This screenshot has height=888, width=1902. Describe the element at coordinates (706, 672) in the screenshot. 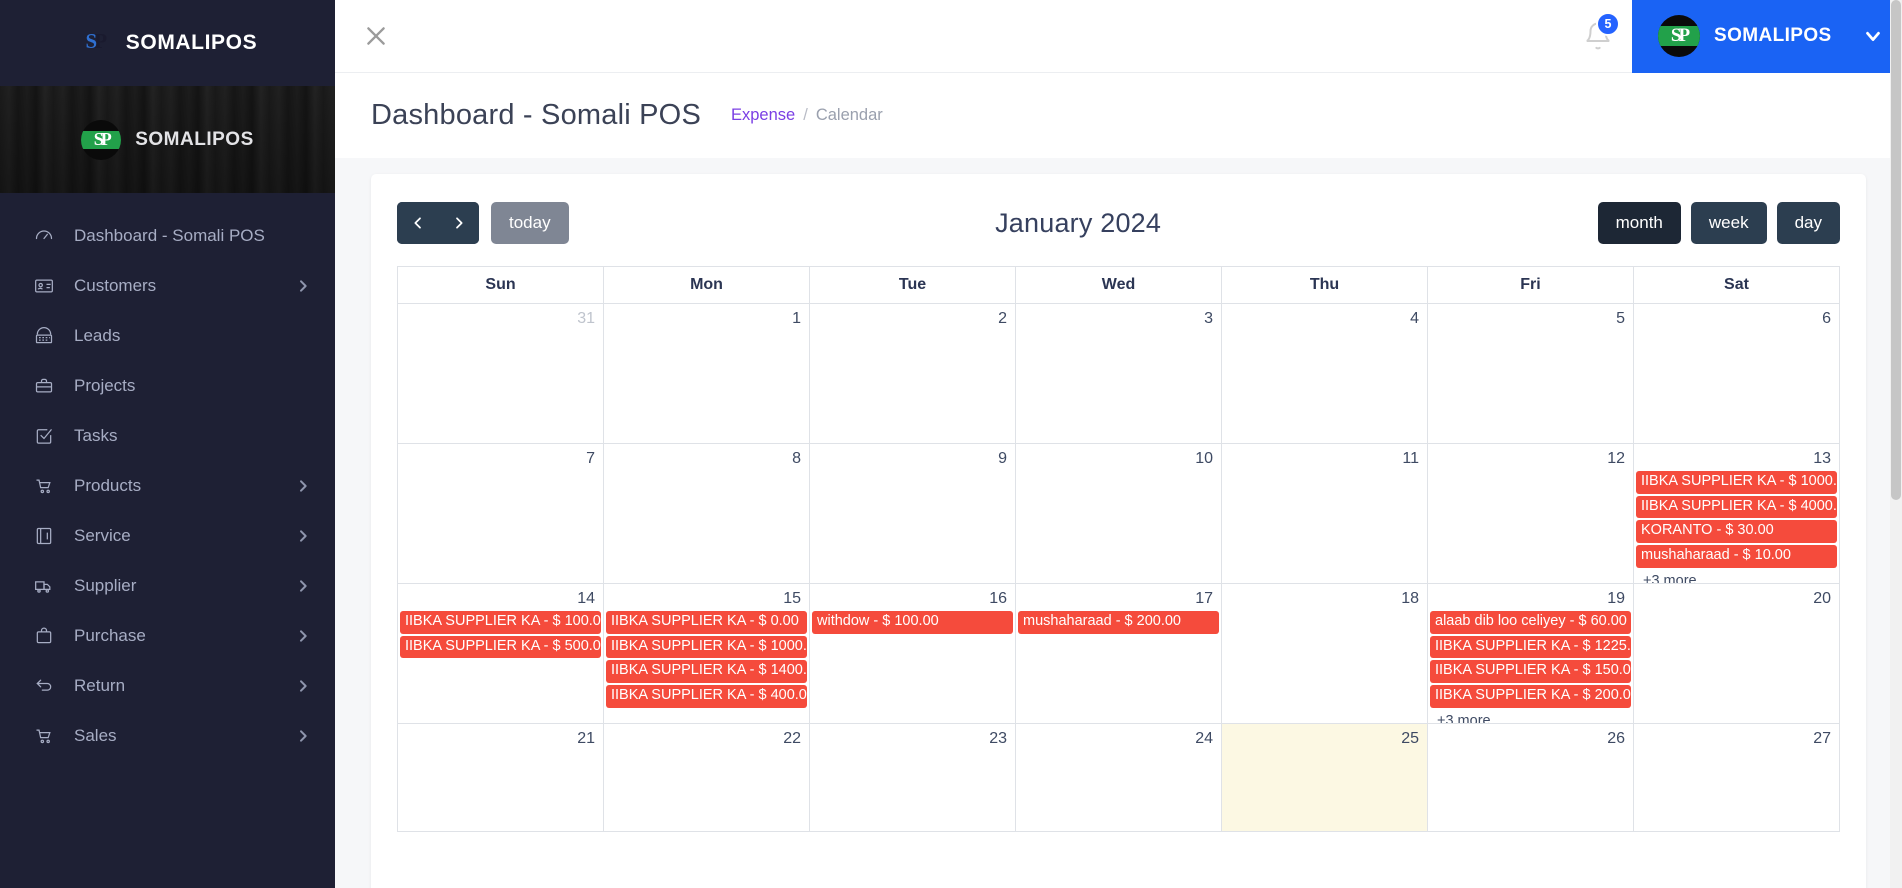

I see `calendar-event: IIBKA SUPPLIER KA - $ 1400.00` at that location.